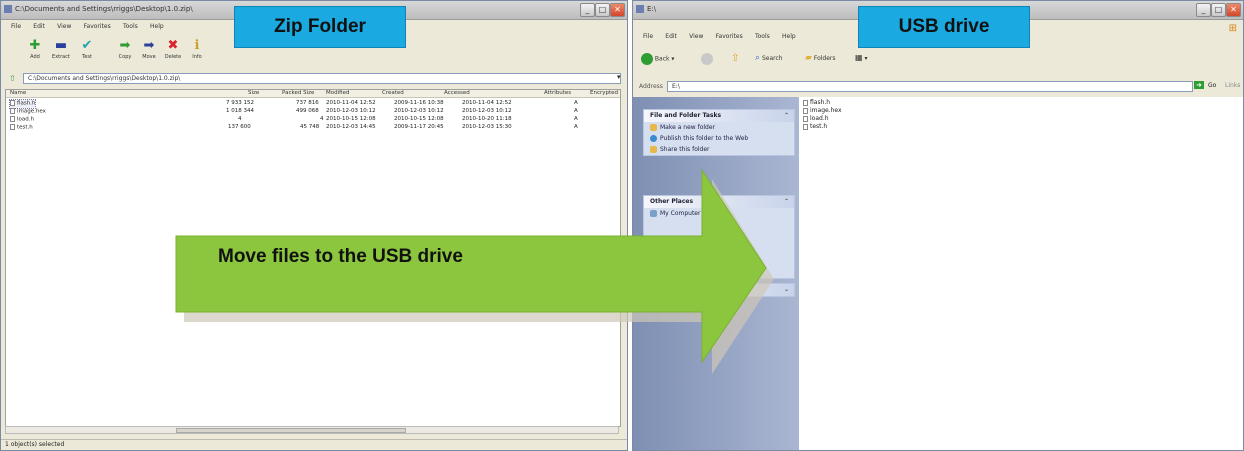 The image size is (1244, 451). What do you see at coordinates (419, 127) in the screenshot?
I see `file-created: 2009-11-17 20:45` at bounding box center [419, 127].